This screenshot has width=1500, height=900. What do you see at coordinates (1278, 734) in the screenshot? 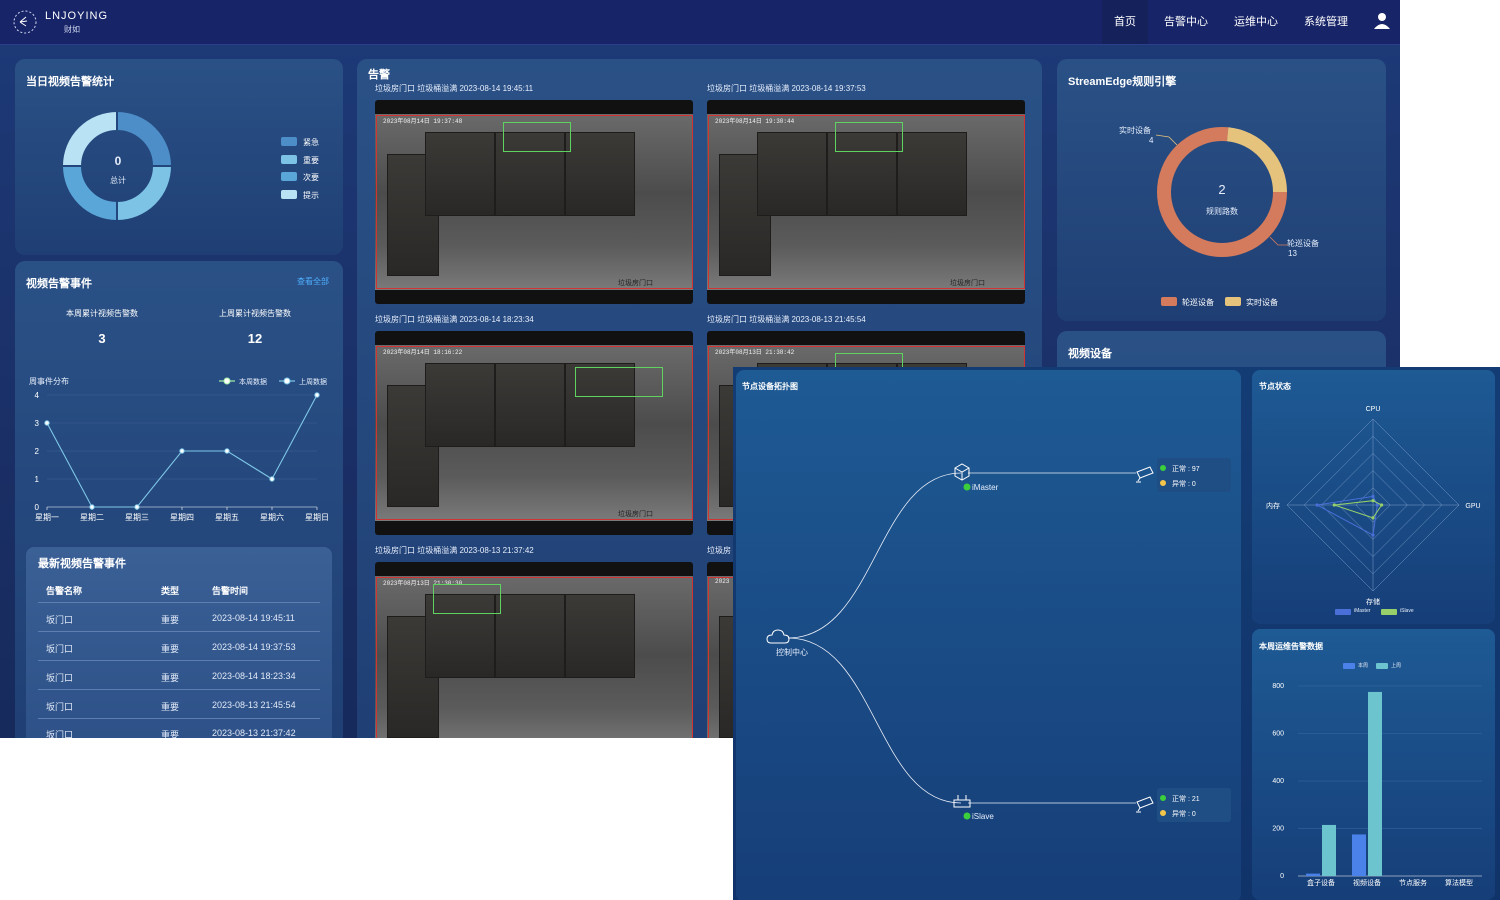
I see `y-tick-label: 600` at bounding box center [1278, 734].